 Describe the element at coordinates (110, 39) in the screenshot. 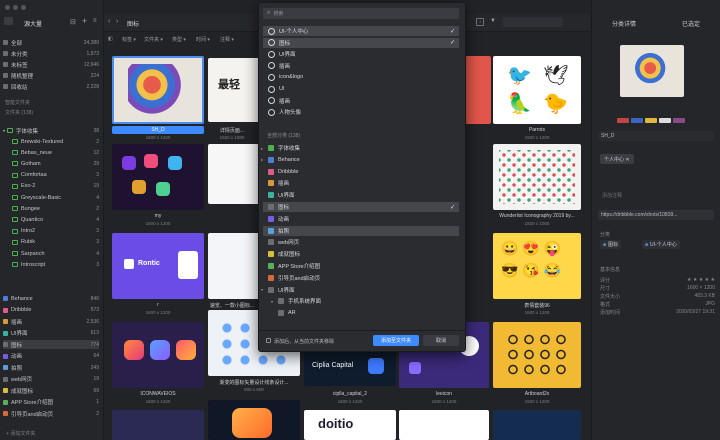

I see `filter-toggle-icon: ◧` at that location.